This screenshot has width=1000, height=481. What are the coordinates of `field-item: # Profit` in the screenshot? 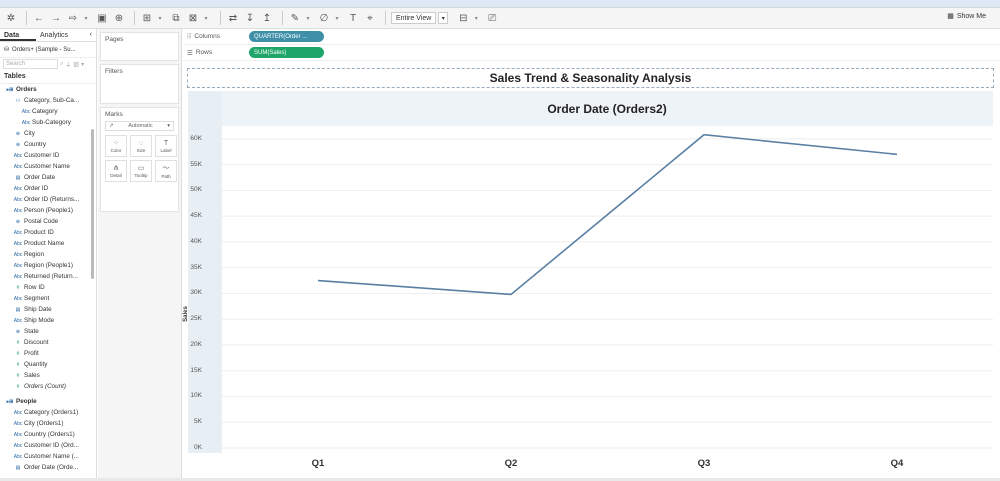 It's located at (48, 353).